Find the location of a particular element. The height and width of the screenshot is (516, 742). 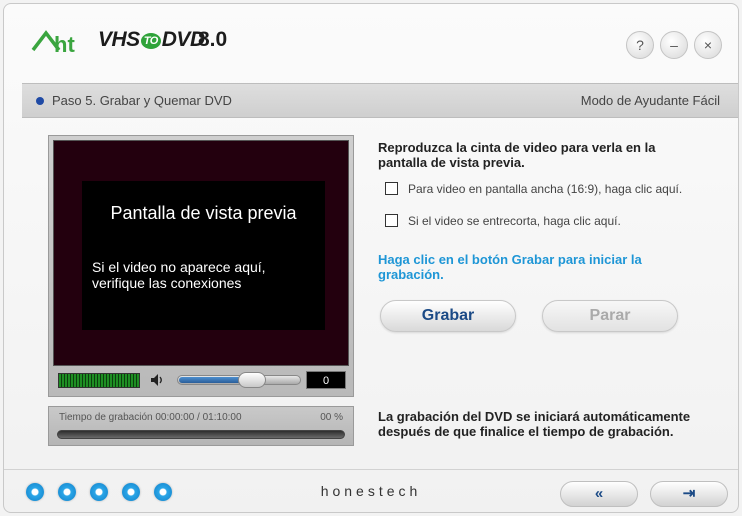

step-label: Paso 5. Grabar y Quemar DVD is located at coordinates (142, 100).